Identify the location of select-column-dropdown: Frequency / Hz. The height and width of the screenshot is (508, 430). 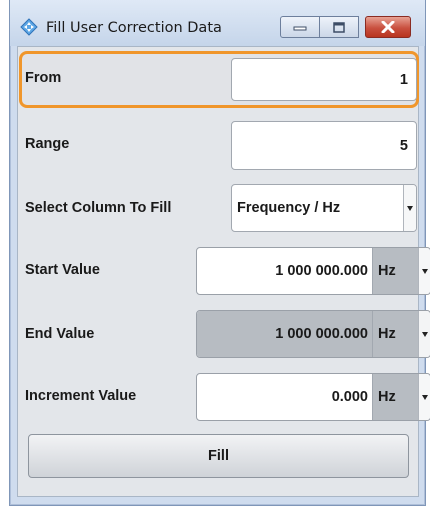
(324, 208).